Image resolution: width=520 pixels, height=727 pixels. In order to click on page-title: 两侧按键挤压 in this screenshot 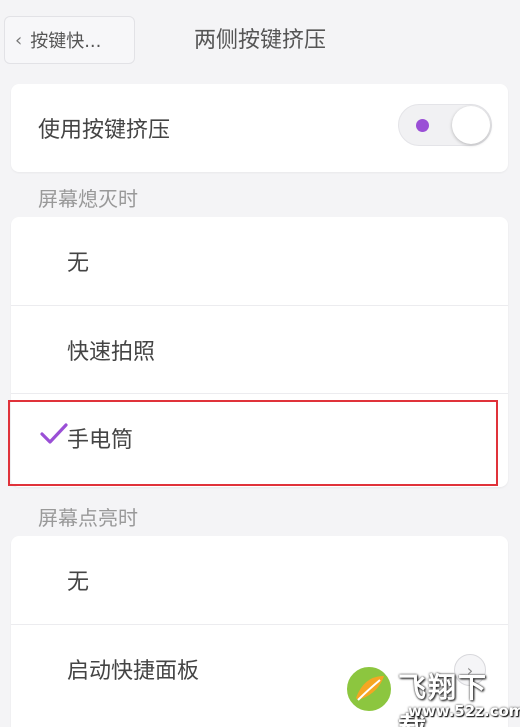, I will do `click(259, 40)`.